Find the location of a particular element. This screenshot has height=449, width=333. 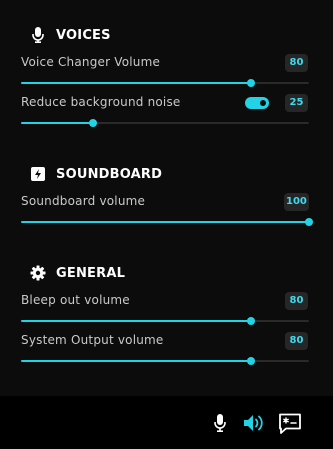

bleep-out-volume-slider is located at coordinates (165, 321).